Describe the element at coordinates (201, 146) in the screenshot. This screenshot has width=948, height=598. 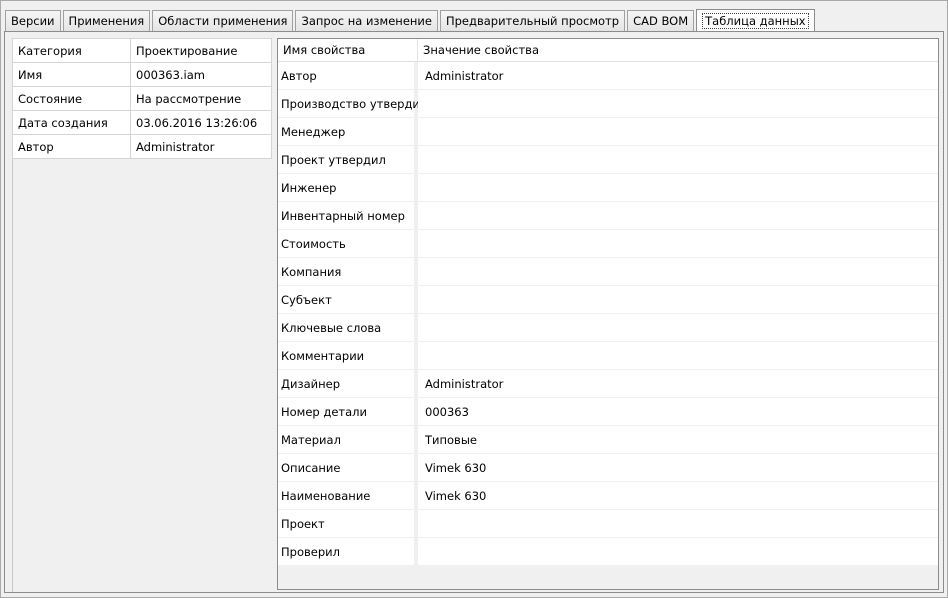
I see `summary-value: Administrator` at that location.